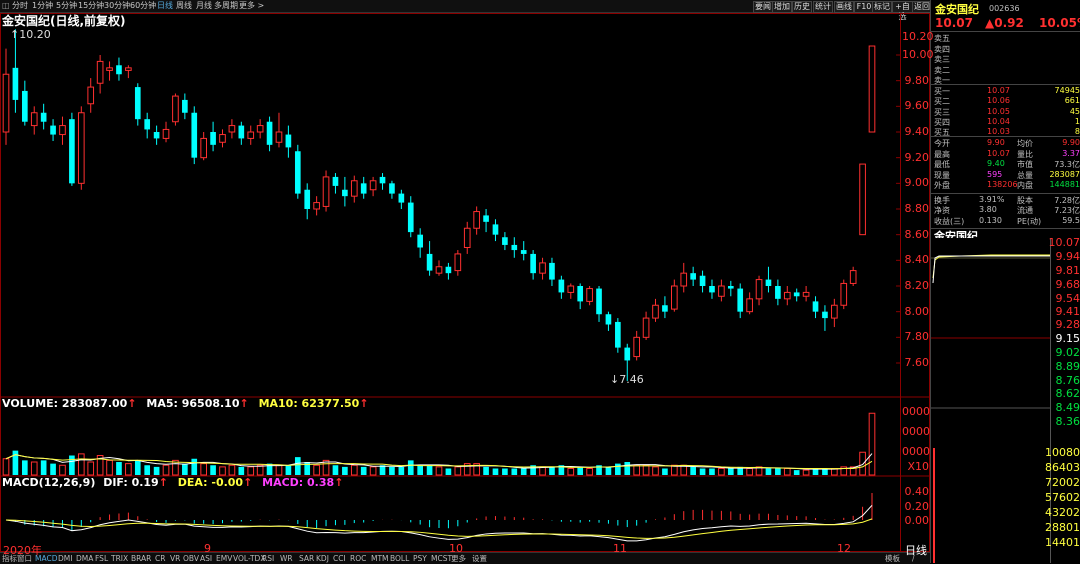  Describe the element at coordinates (119, 558) in the screenshot. I see `indicator-tab-6: TRIX` at that location.